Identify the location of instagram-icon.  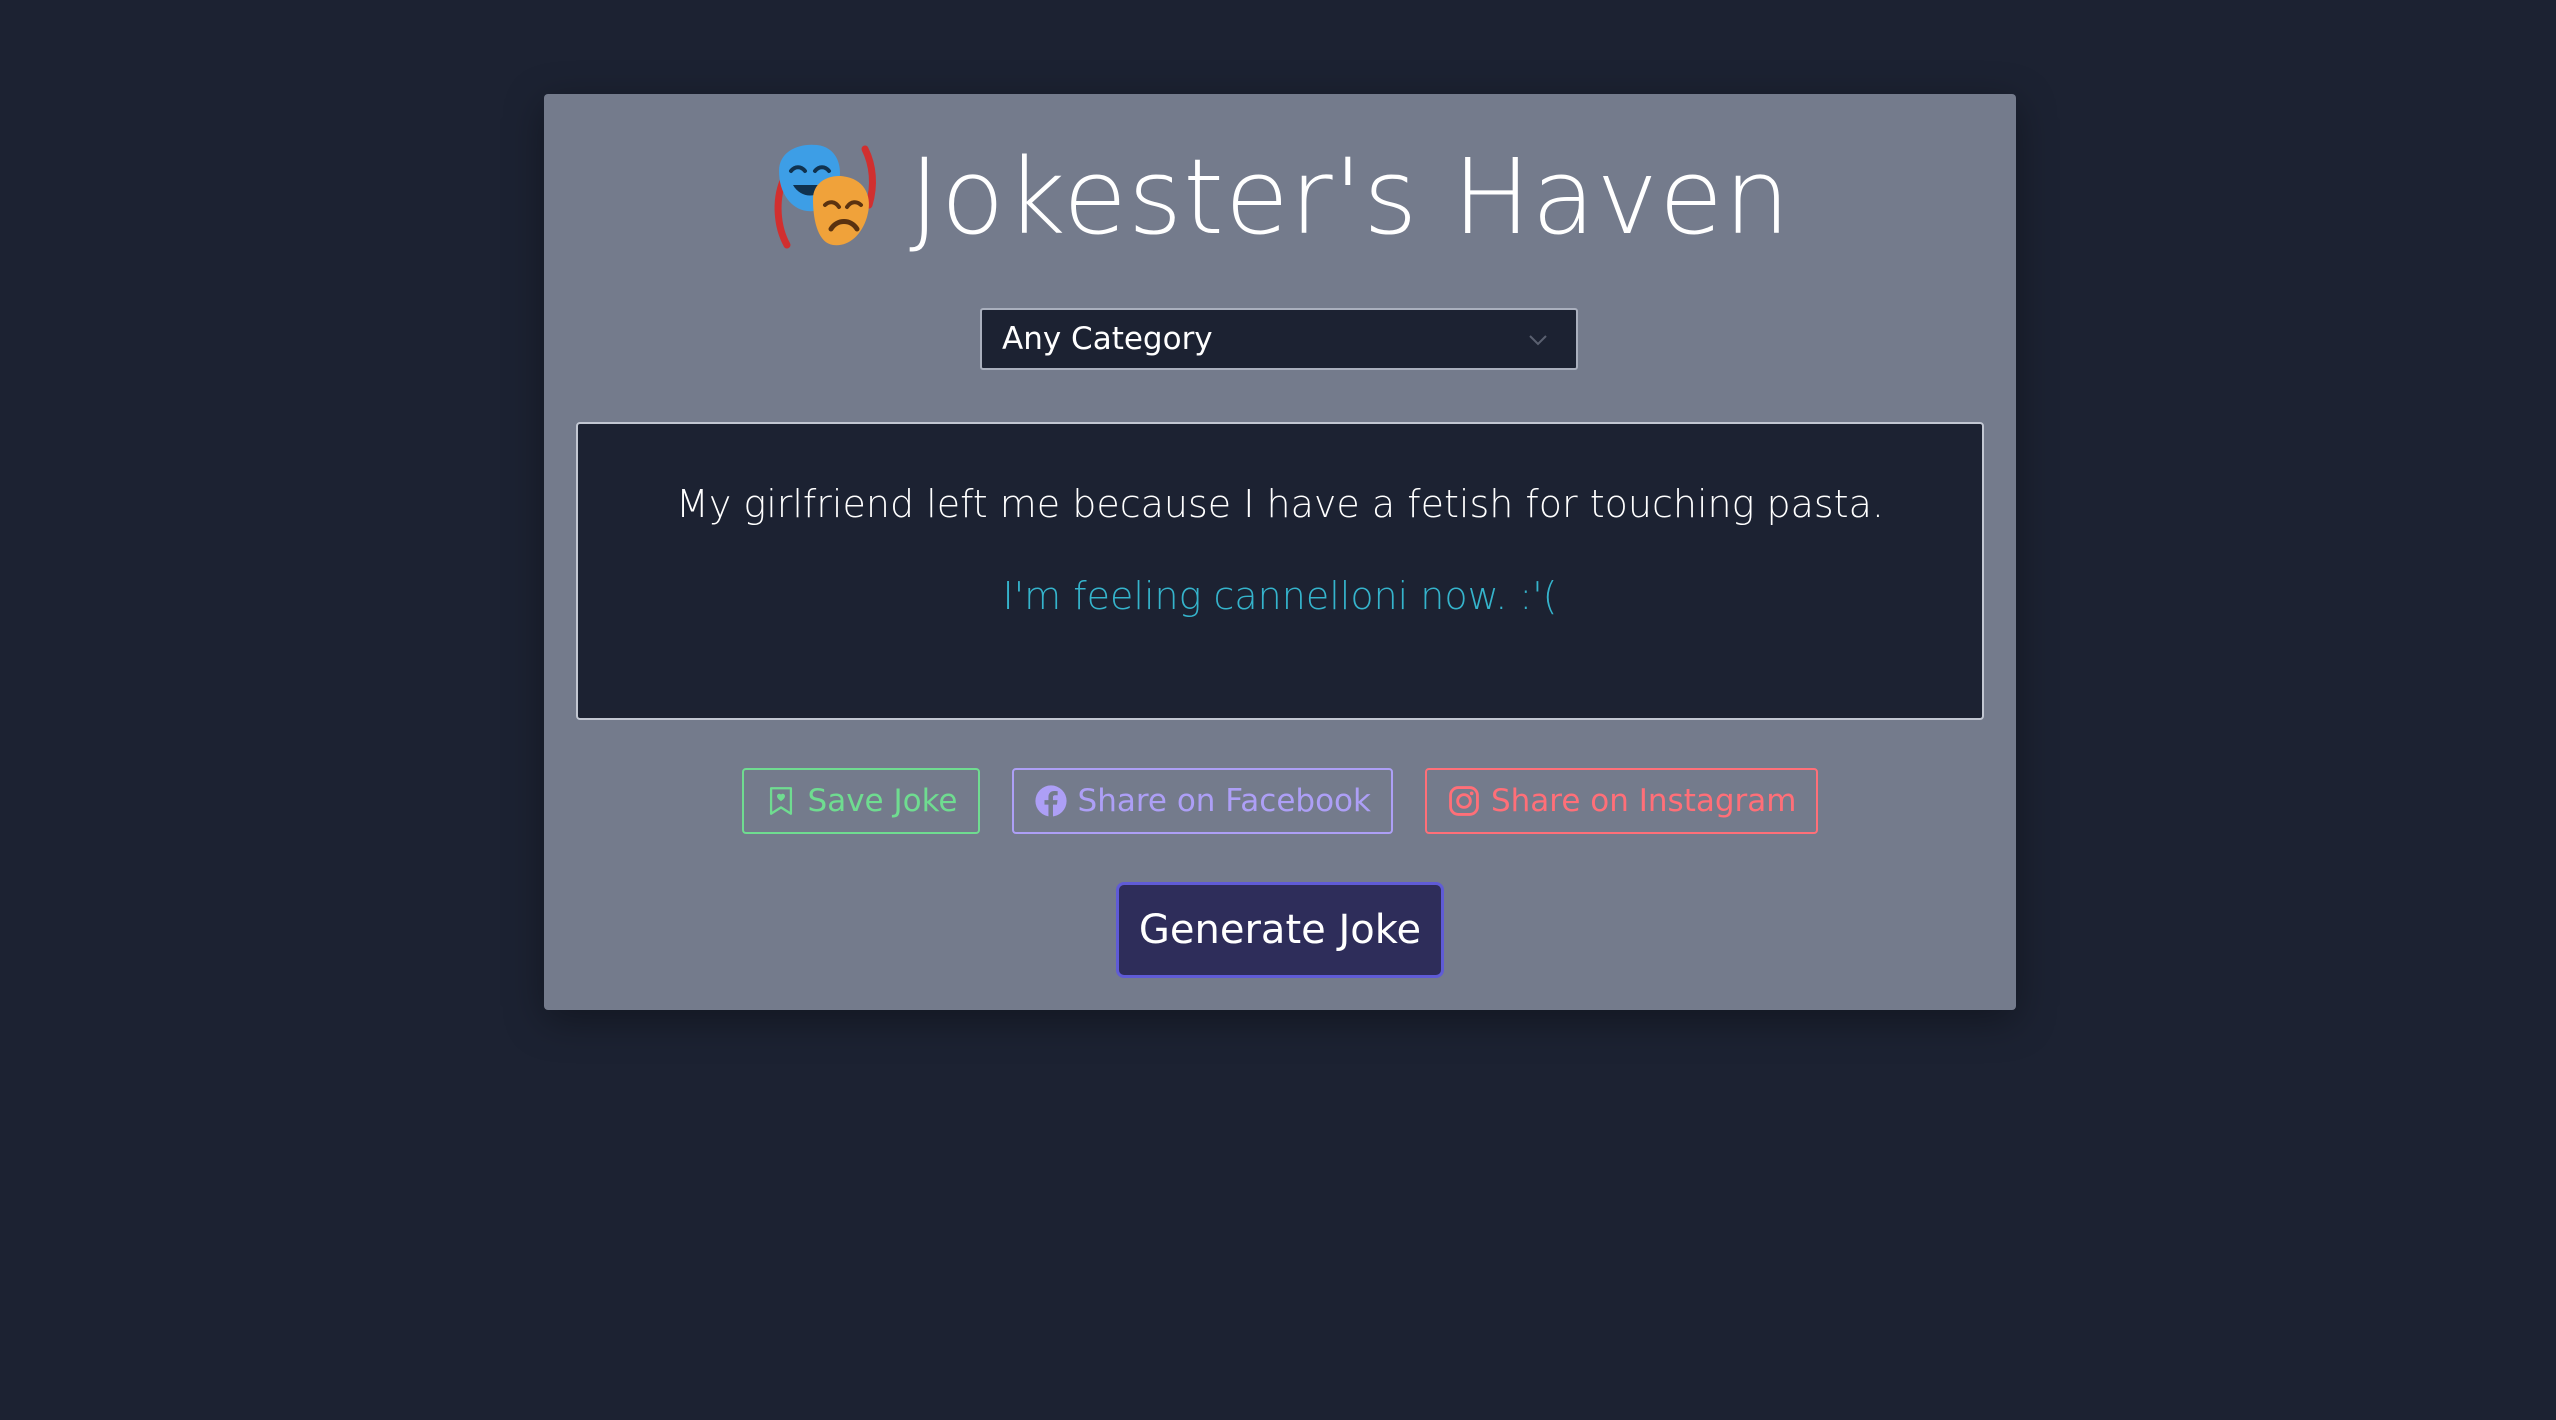
(1464, 801).